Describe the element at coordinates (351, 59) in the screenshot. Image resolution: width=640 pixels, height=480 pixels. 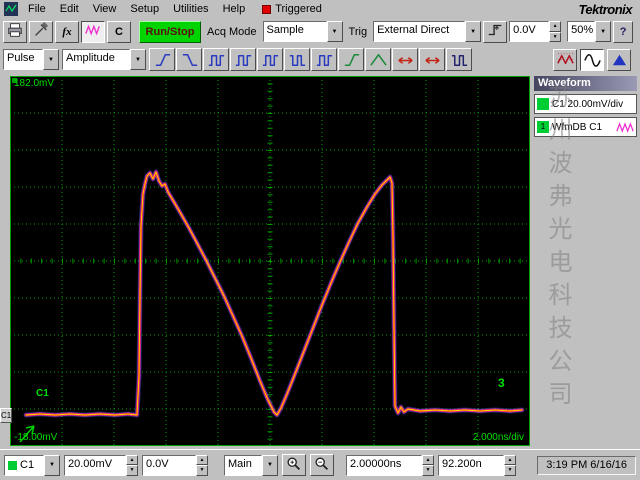
I see `meas-pos-cross-button` at that location.